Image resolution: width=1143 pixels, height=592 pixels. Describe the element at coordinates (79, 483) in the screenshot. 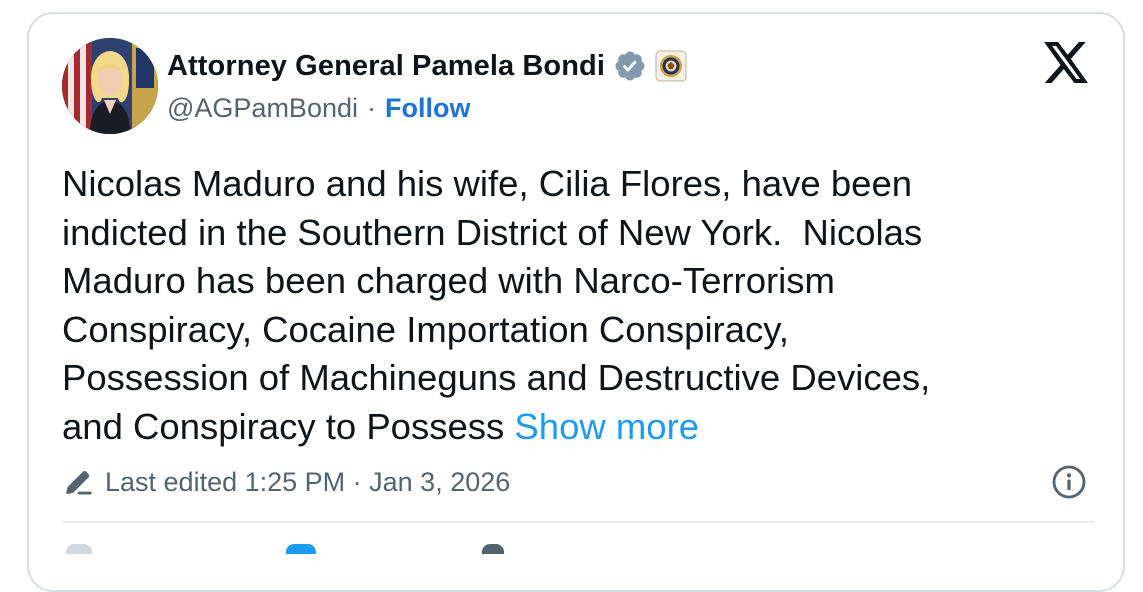

I see `pencil-icon` at that location.